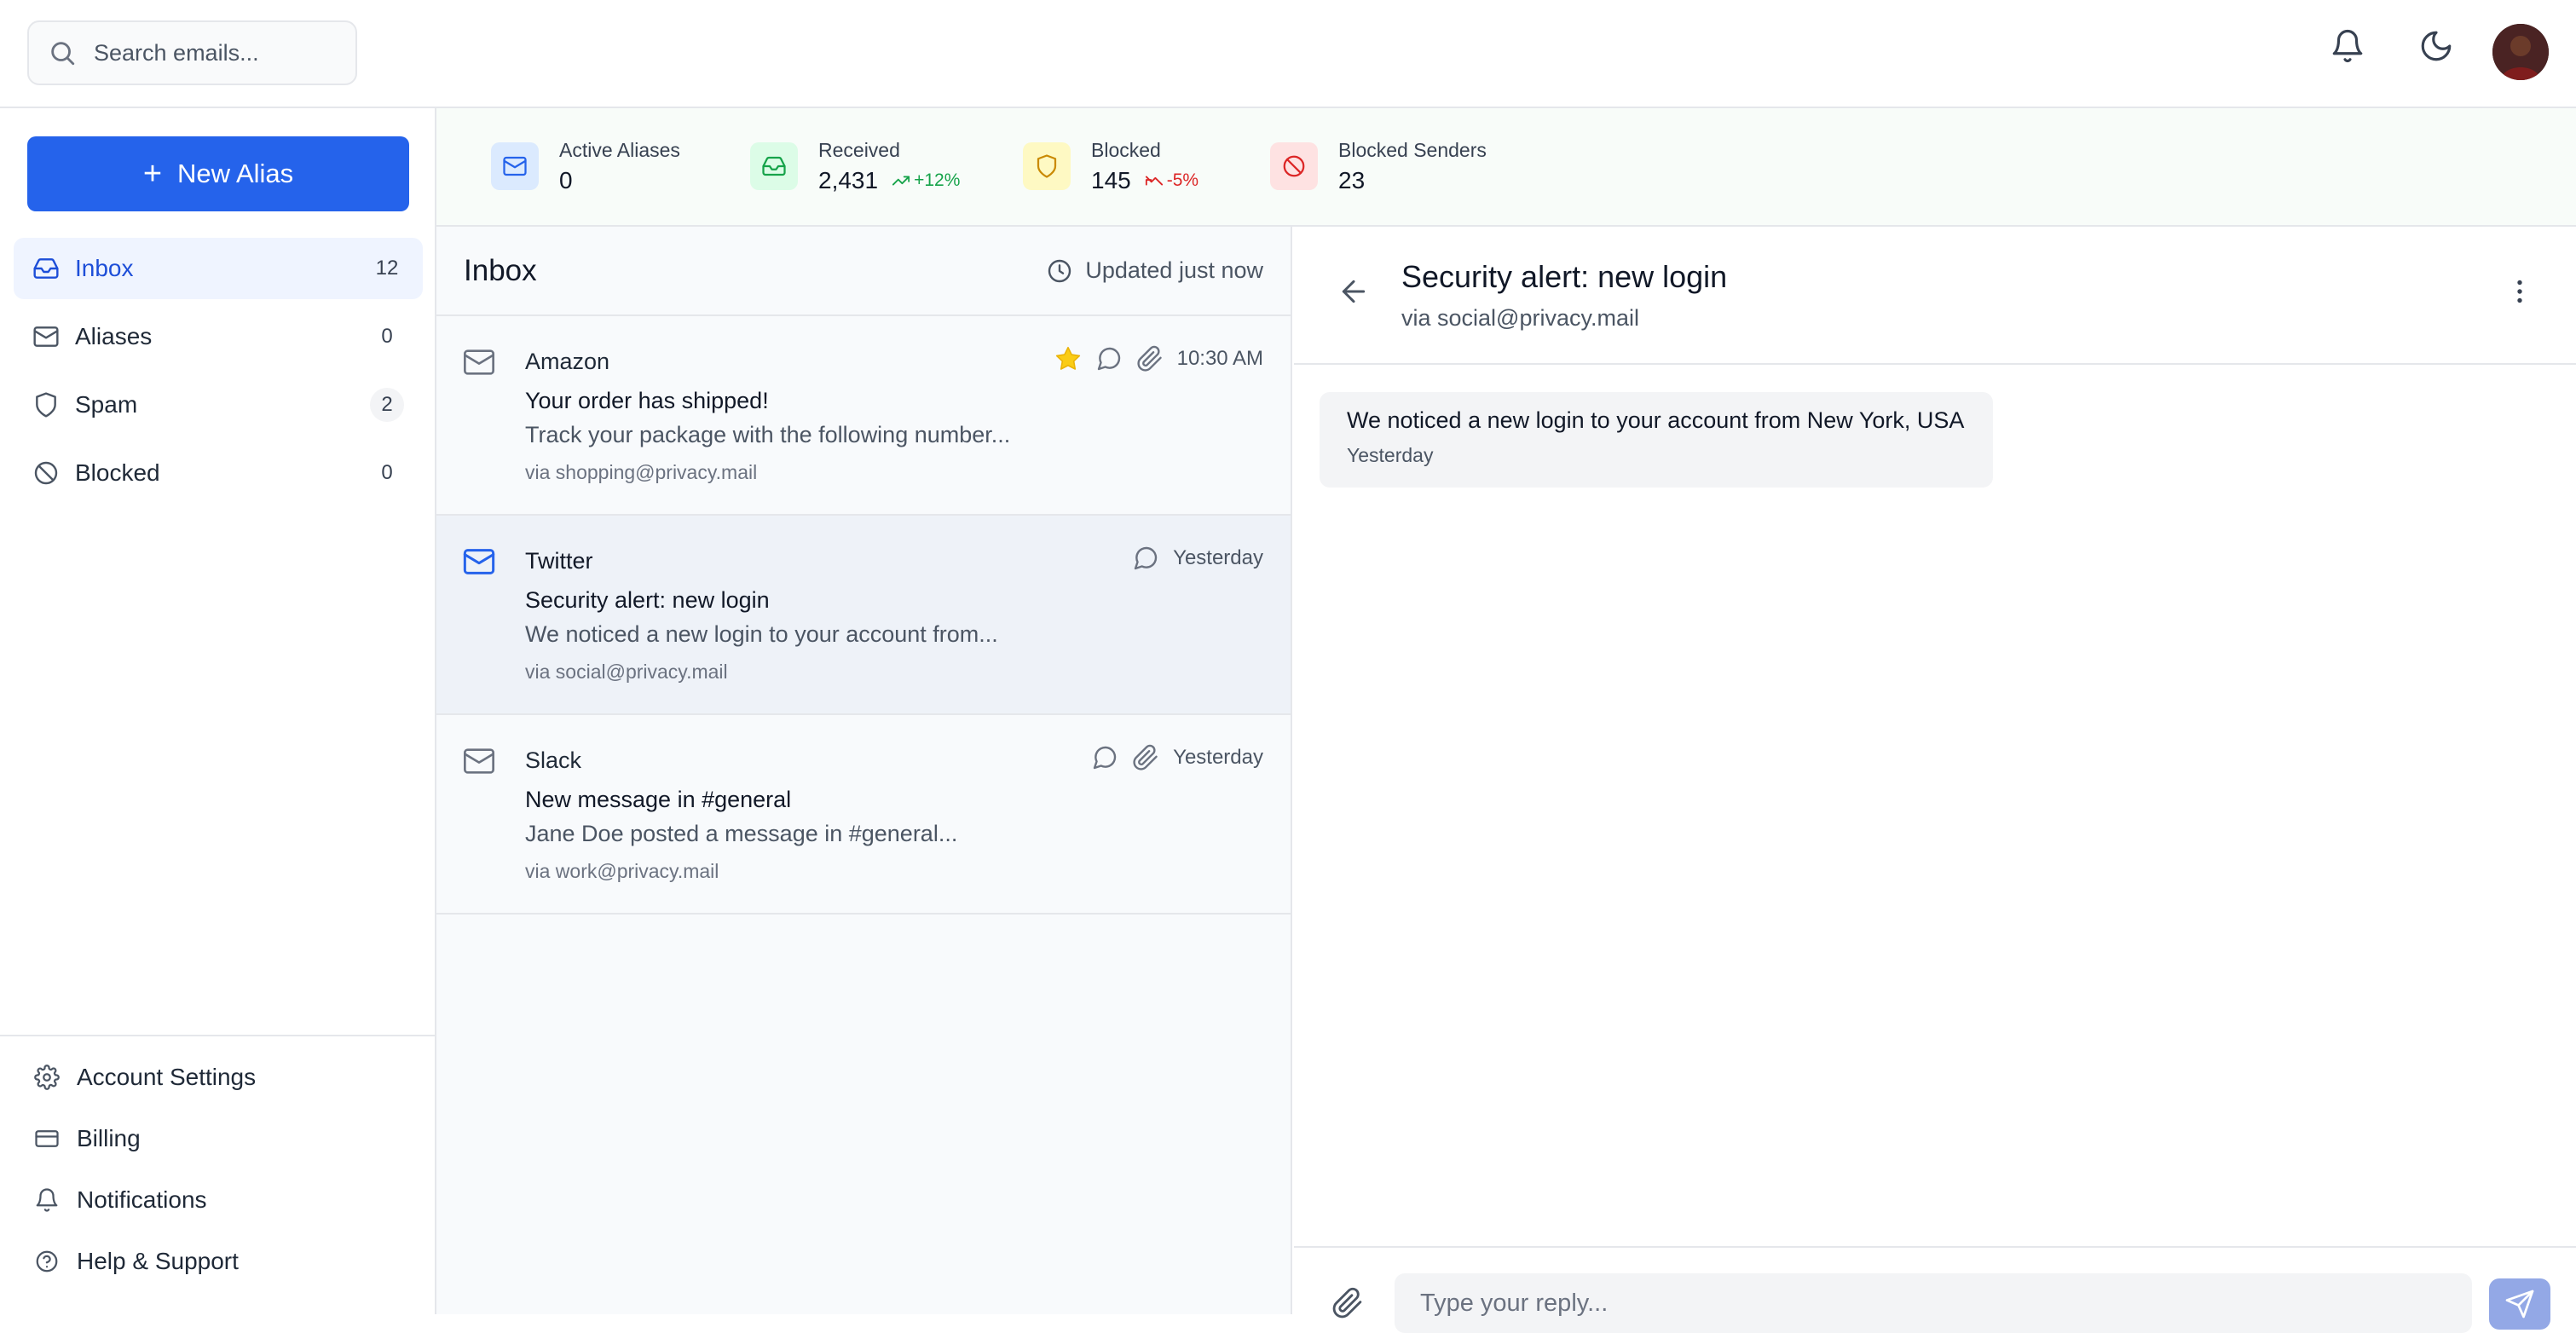 The width and height of the screenshot is (2576, 1333). What do you see at coordinates (855, 166) in the screenshot?
I see `stat-received: Received 2,431 +12%` at bounding box center [855, 166].